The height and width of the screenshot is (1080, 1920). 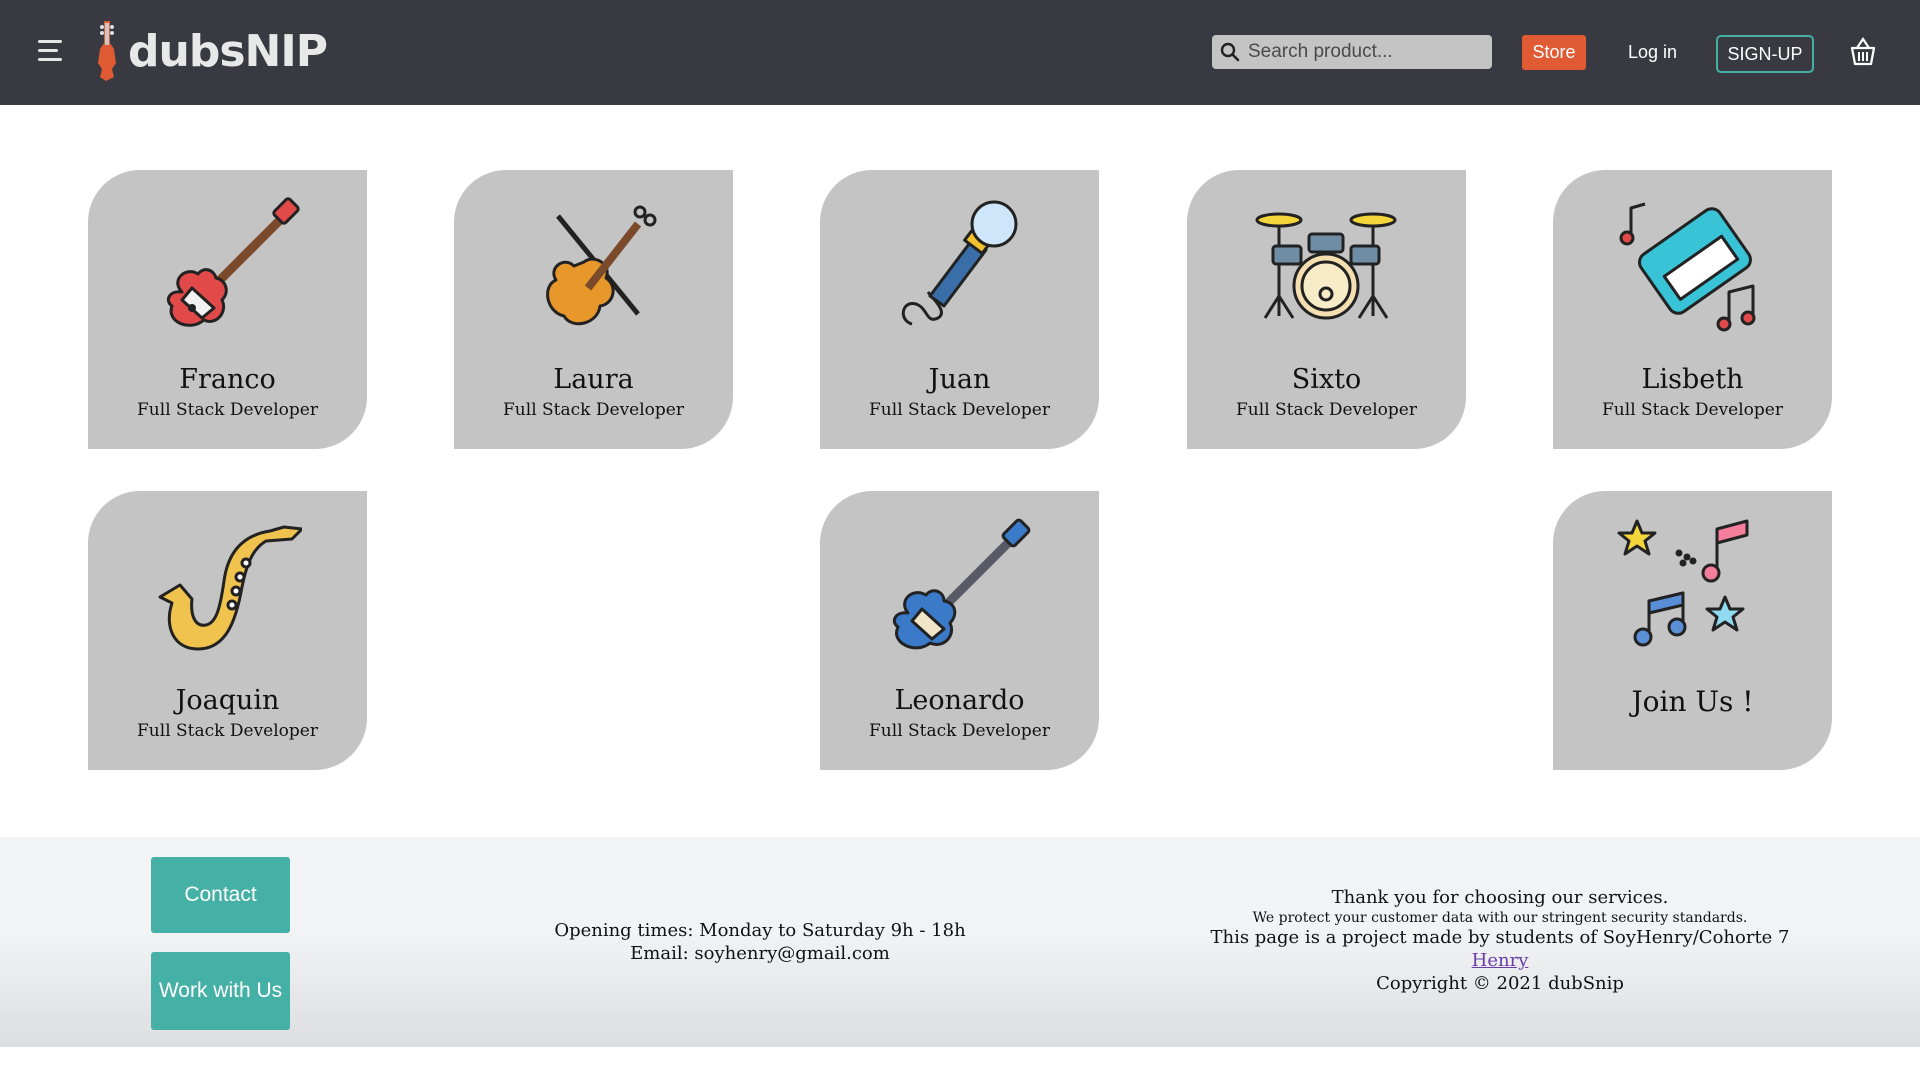 I want to click on team-card-leonardo: Leonardo Full Stack Developer, so click(x=959, y=630).